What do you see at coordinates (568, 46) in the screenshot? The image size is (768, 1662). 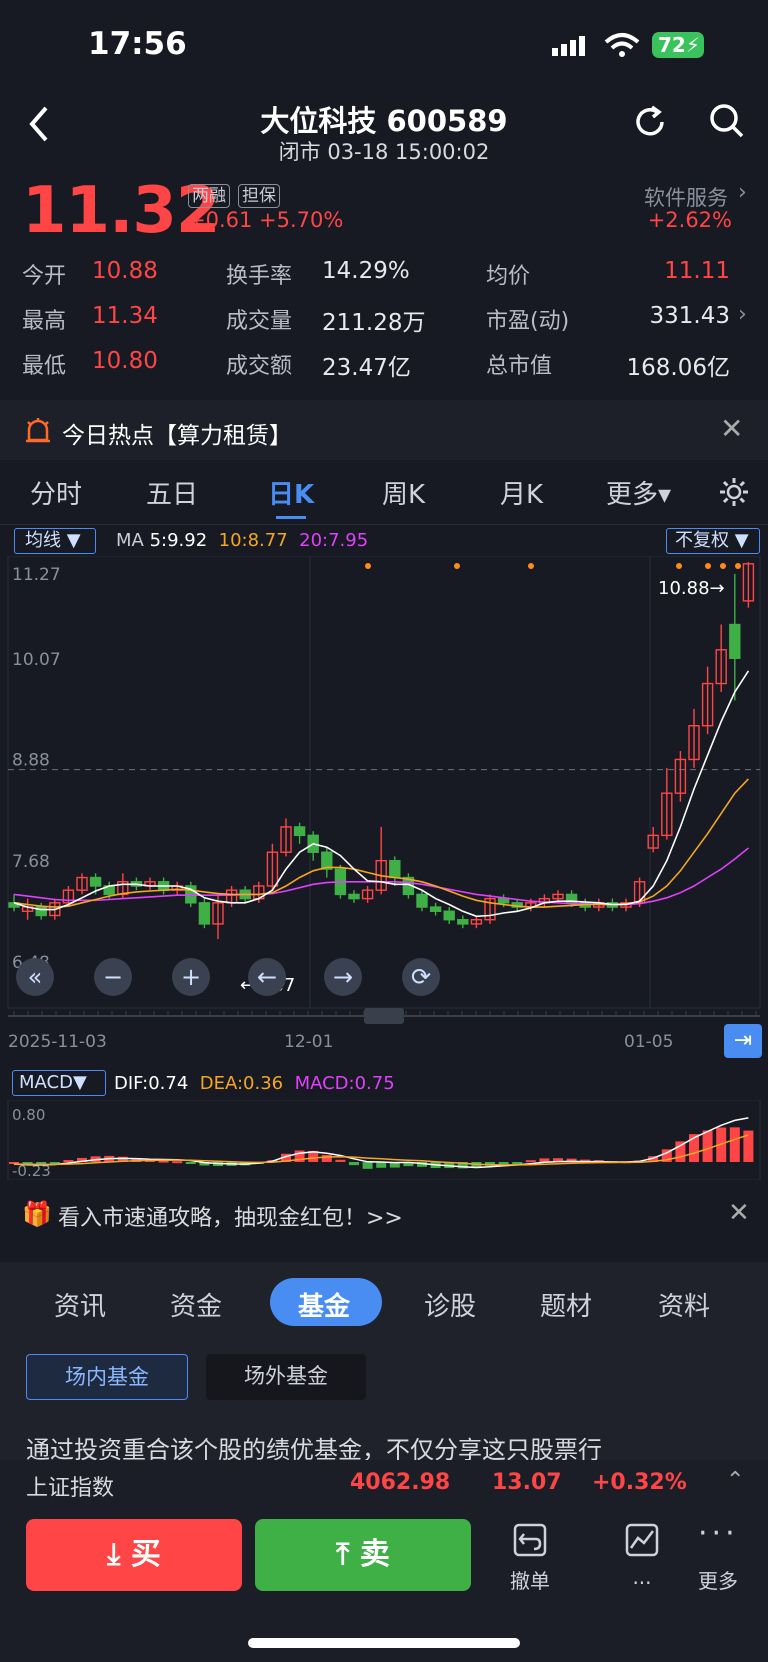 I see `signal-icon` at bounding box center [568, 46].